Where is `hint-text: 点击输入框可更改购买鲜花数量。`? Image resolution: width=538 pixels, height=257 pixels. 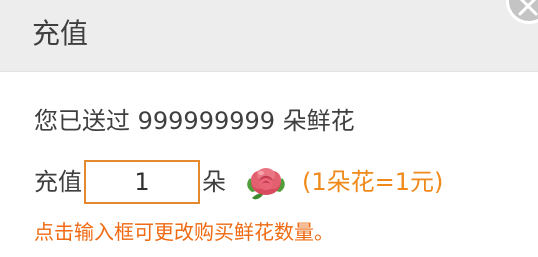
hint-text: 点击输入框可更改购买鲜花数量。 is located at coordinates (184, 232).